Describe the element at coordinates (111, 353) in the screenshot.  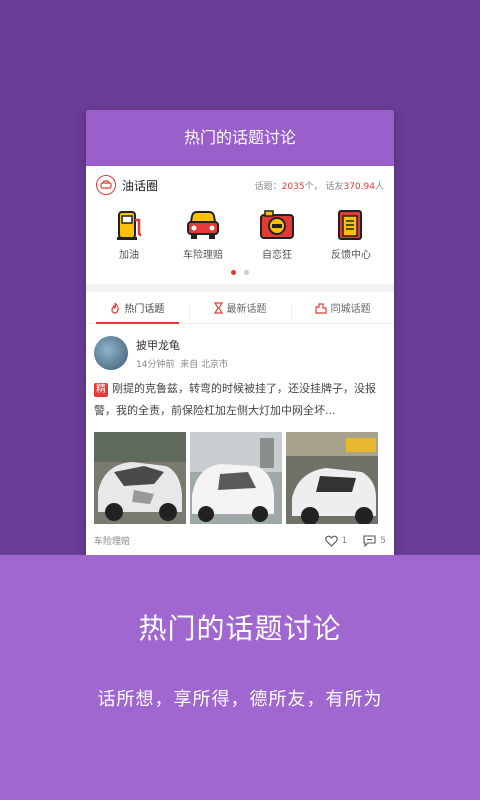
I see `avatar` at that location.